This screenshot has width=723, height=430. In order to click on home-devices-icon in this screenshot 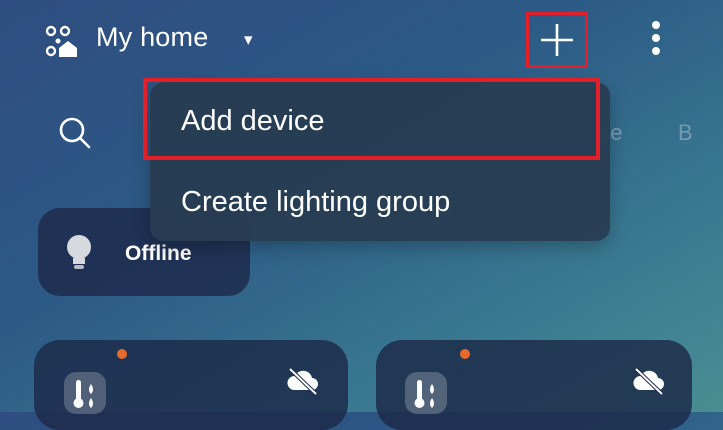, I will do `click(62, 42)`.